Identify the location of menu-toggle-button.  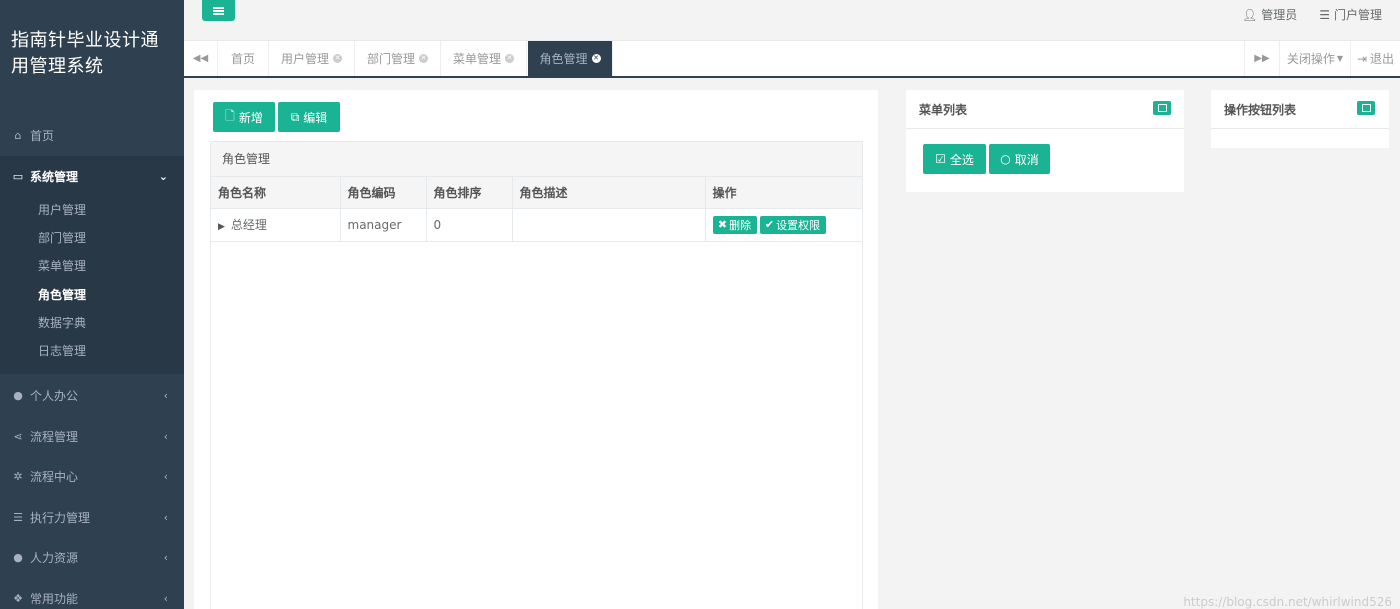
(218, 10).